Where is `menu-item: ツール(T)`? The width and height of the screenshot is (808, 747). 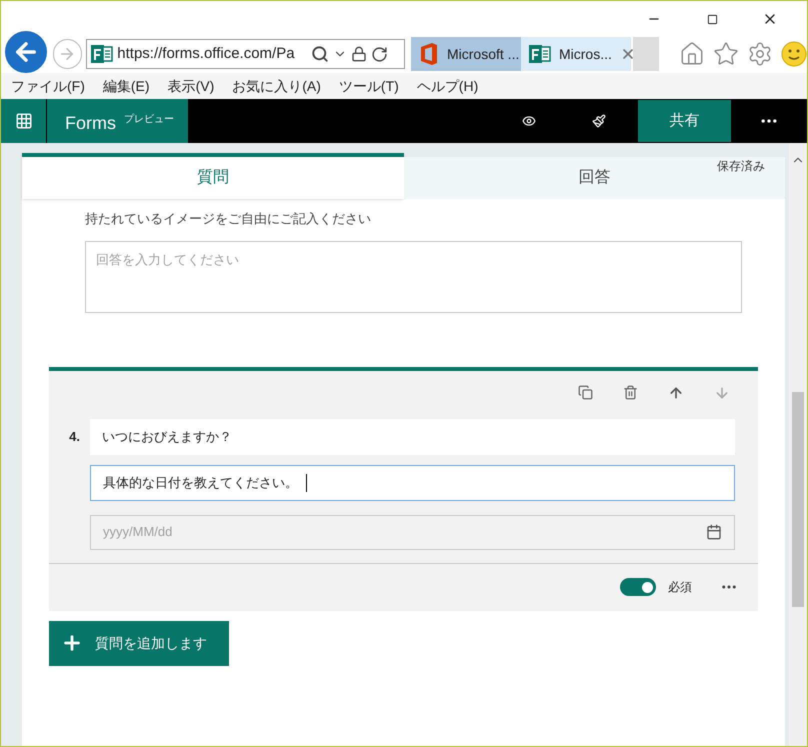
menu-item: ツール(T) is located at coordinates (368, 86).